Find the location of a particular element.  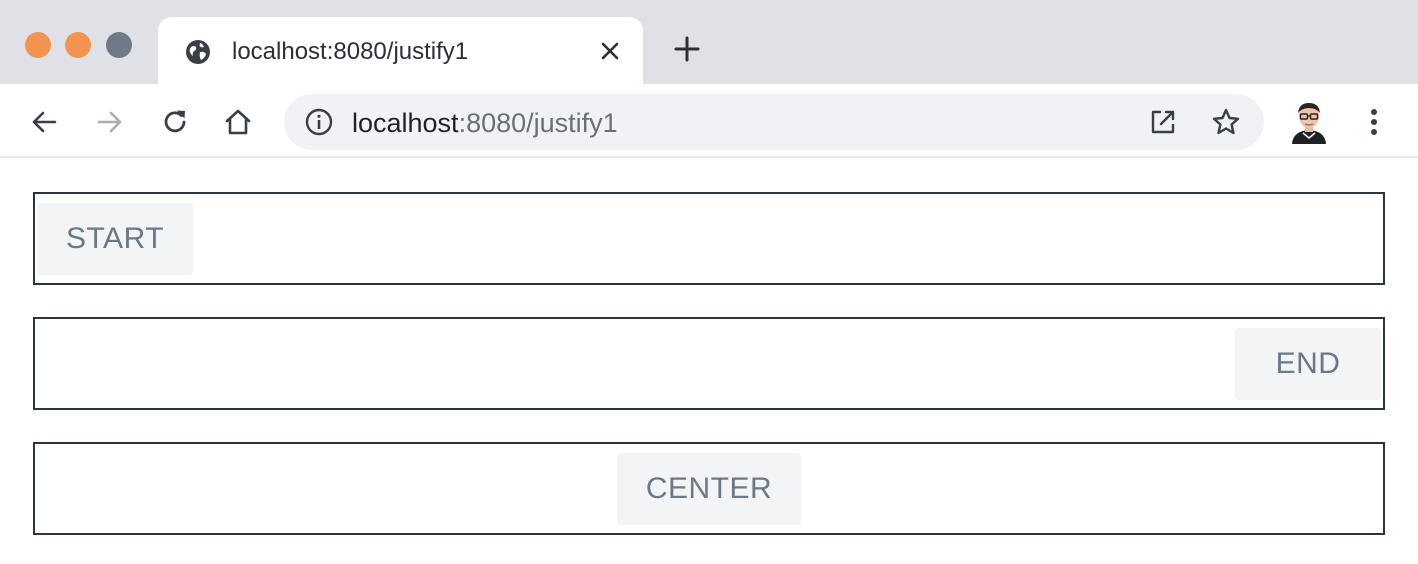

window-maximize-button is located at coordinates (119, 45).